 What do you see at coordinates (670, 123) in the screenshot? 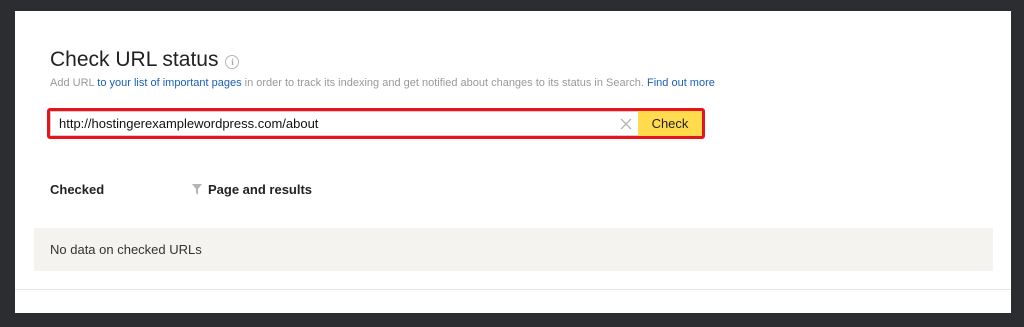
I see `check-button: Check` at bounding box center [670, 123].